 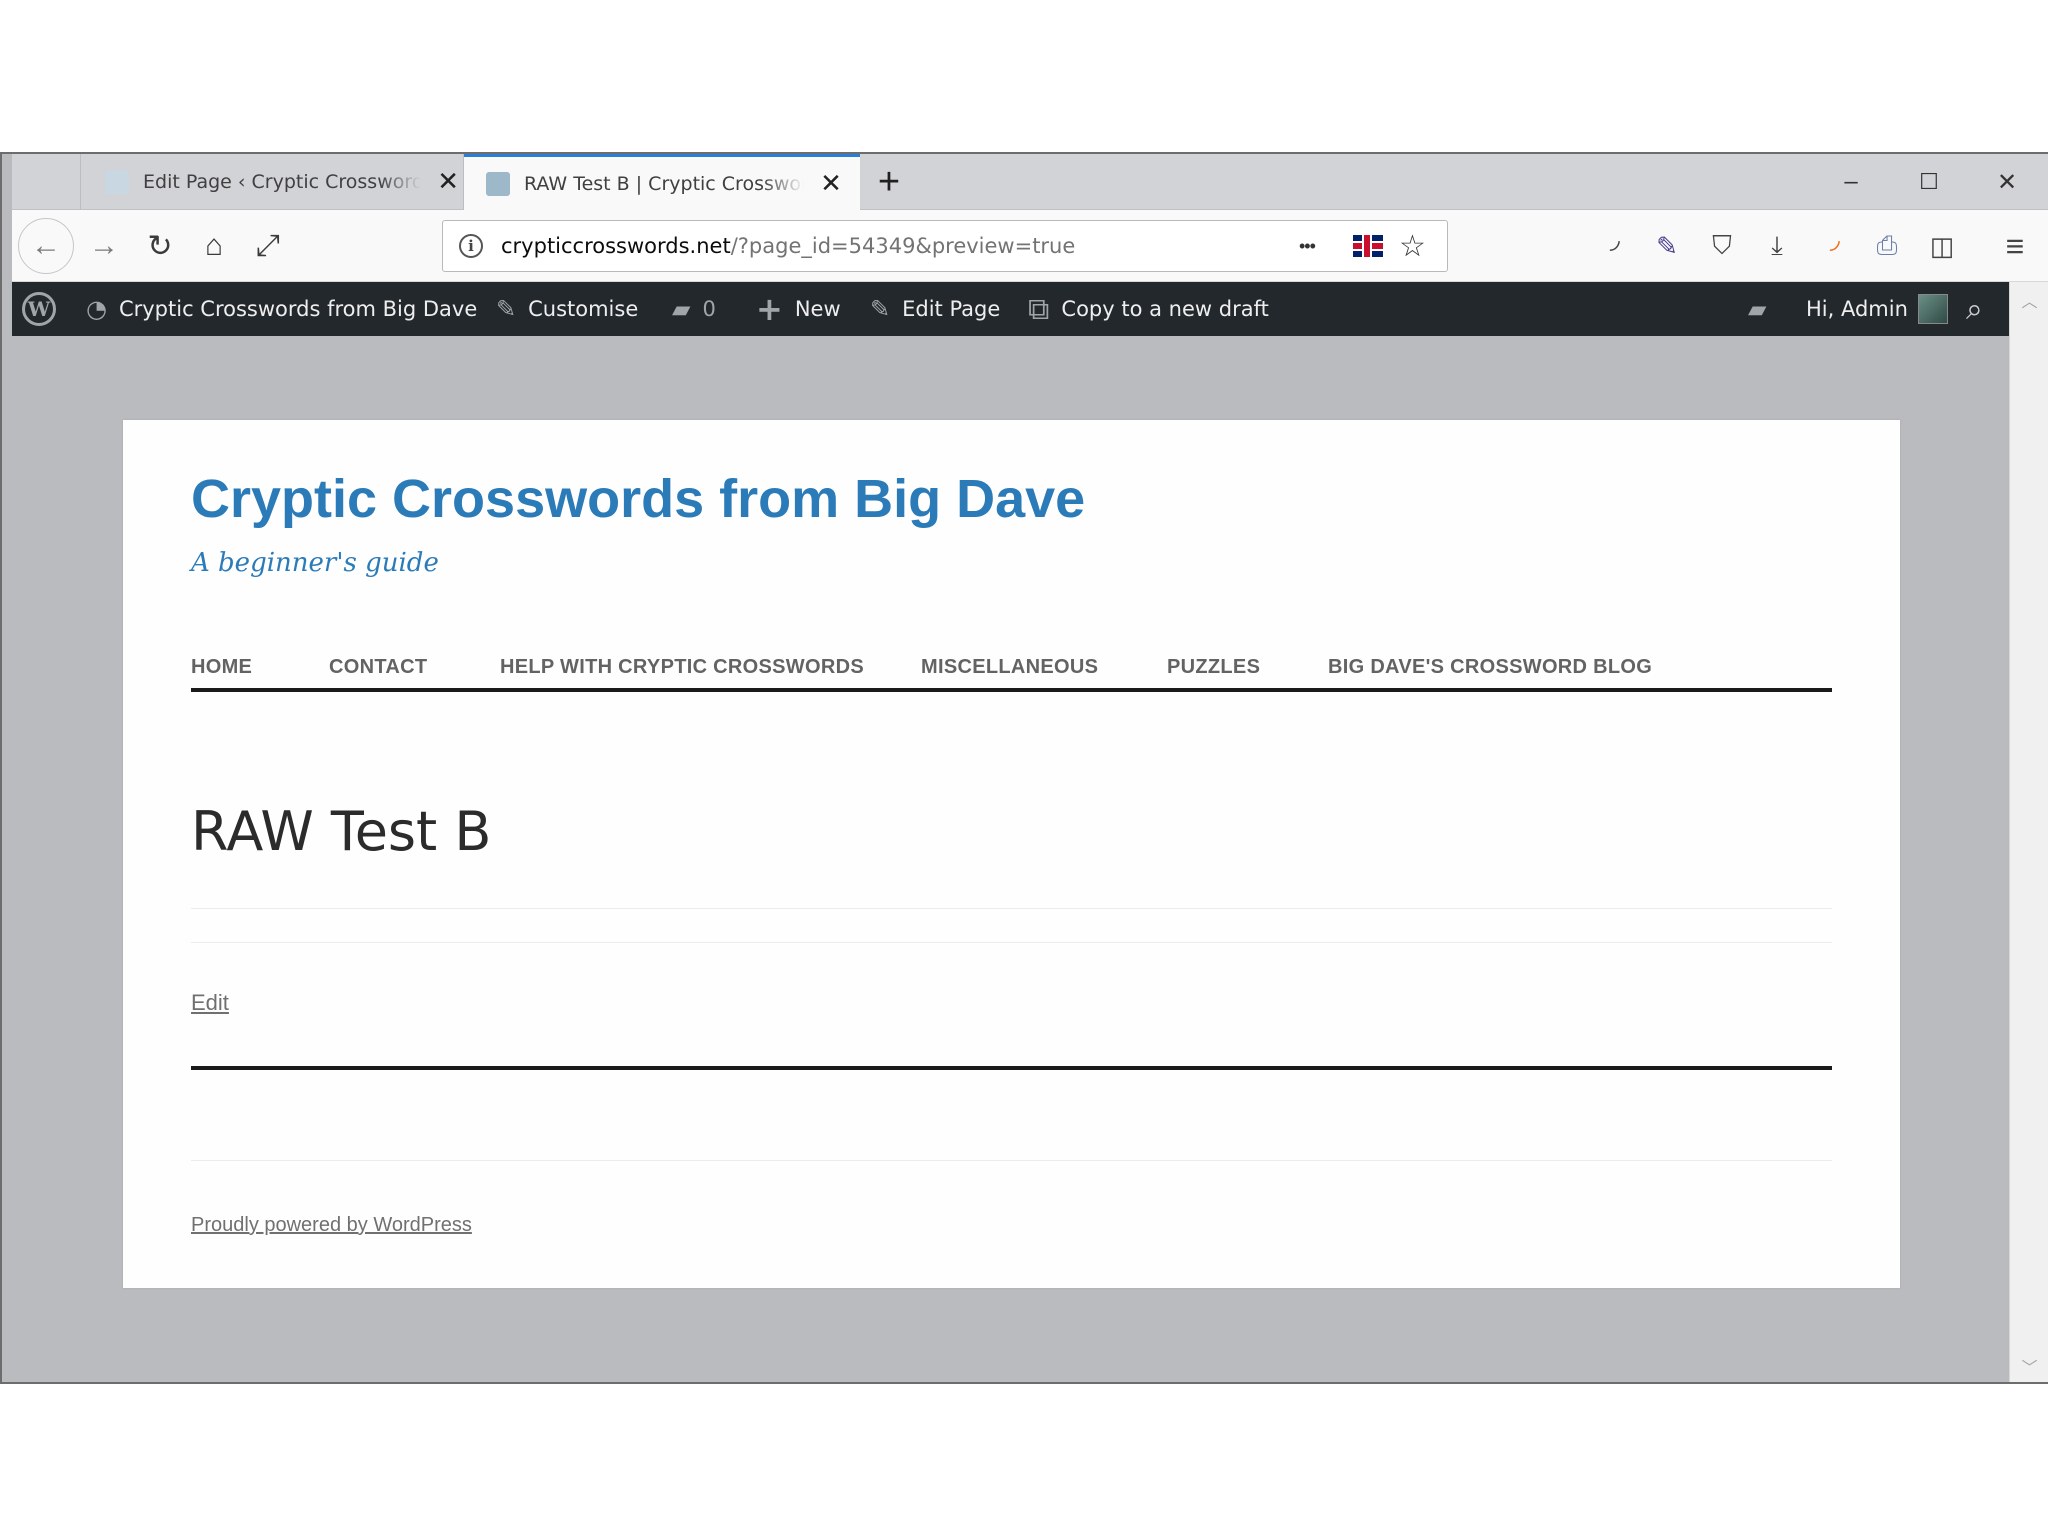 I want to click on vertical-scrollbar: ︿ ﹀, so click(x=2028, y=832).